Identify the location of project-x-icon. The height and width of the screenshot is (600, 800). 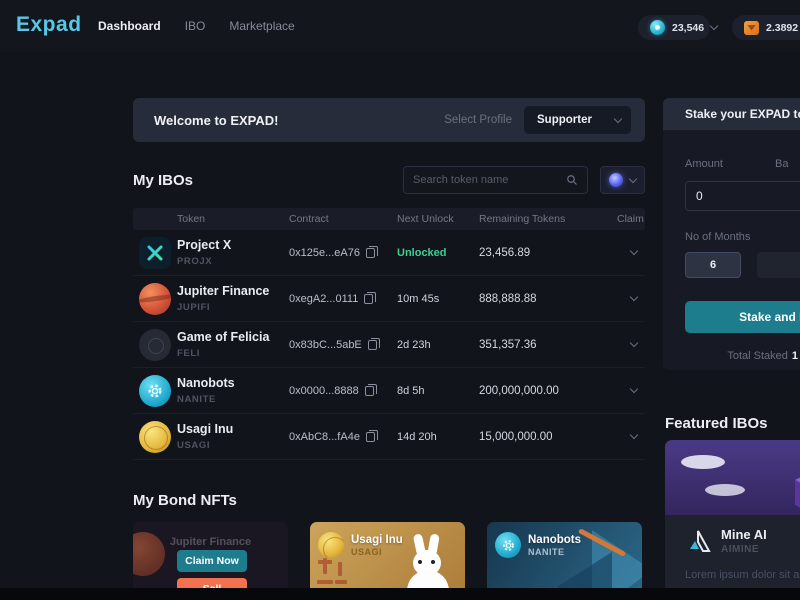
(155, 252).